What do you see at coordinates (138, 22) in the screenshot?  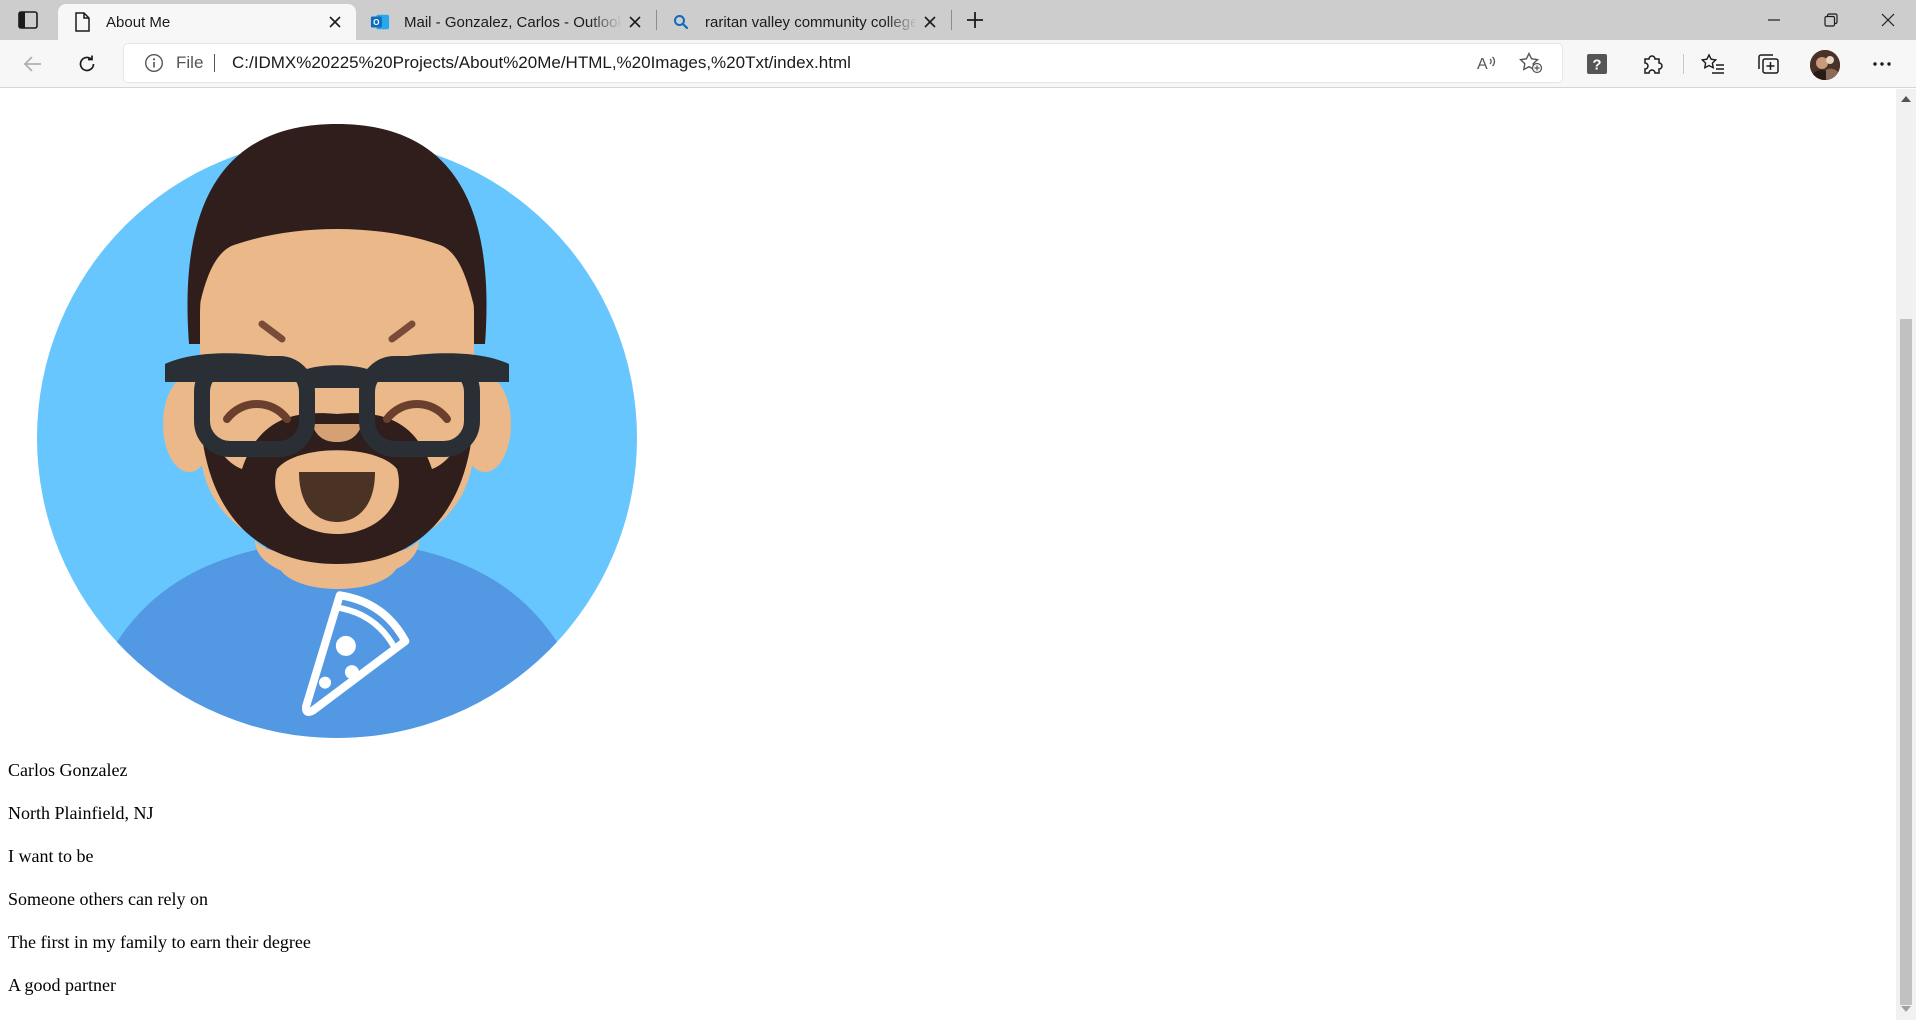 I see `tab-title: About Me` at bounding box center [138, 22].